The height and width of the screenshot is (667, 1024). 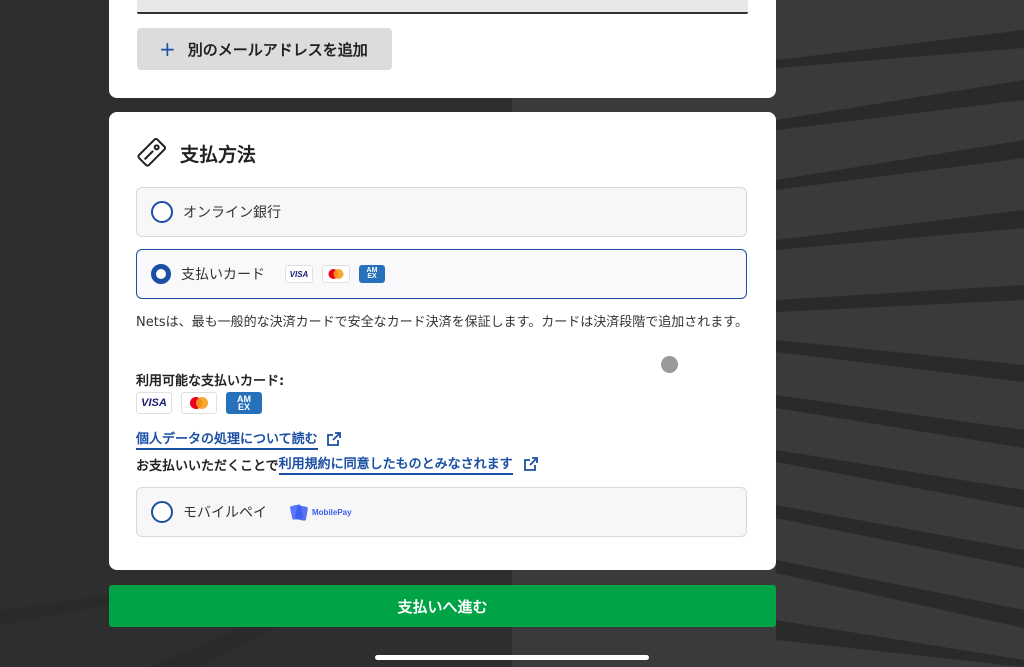 What do you see at coordinates (162, 212) in the screenshot?
I see `radio-online-bank` at bounding box center [162, 212].